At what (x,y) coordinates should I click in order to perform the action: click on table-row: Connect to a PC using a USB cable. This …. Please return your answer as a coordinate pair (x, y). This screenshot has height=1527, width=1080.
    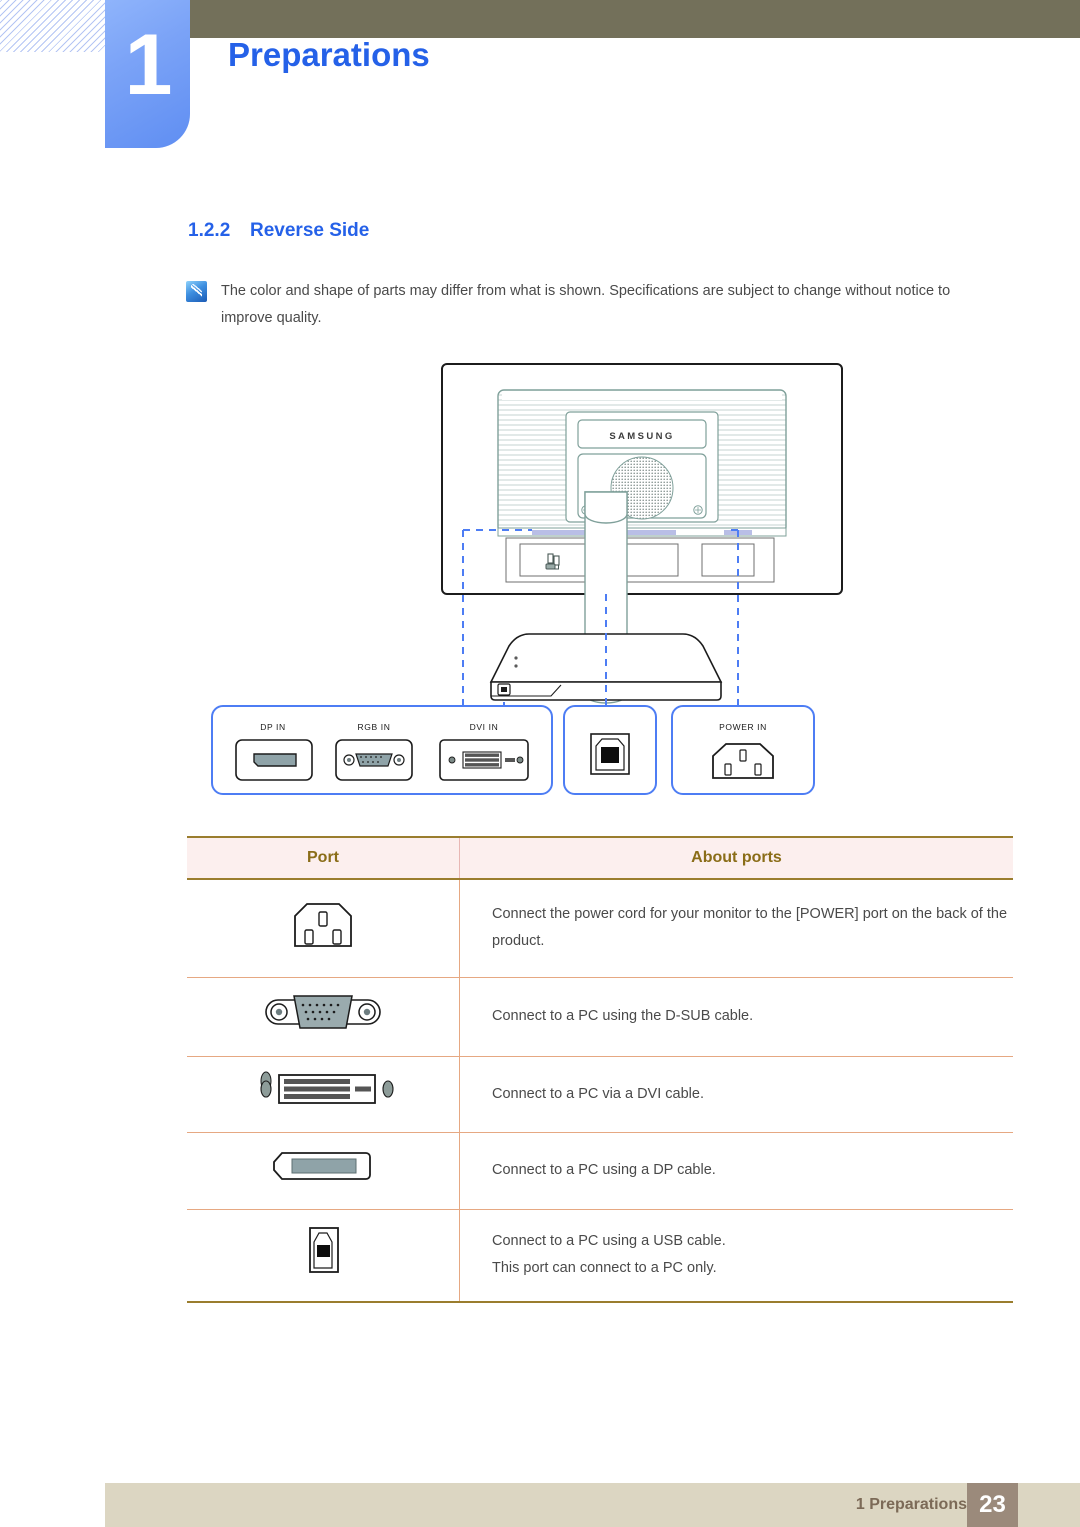
    Looking at the image, I should click on (600, 1255).